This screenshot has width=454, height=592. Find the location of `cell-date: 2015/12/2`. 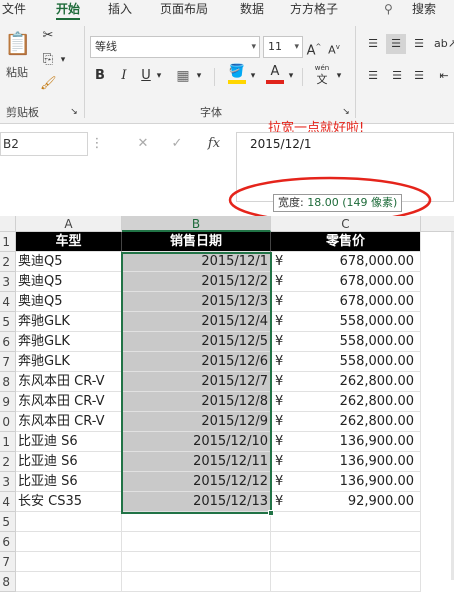

cell-date: 2015/12/2 is located at coordinates (196, 282).